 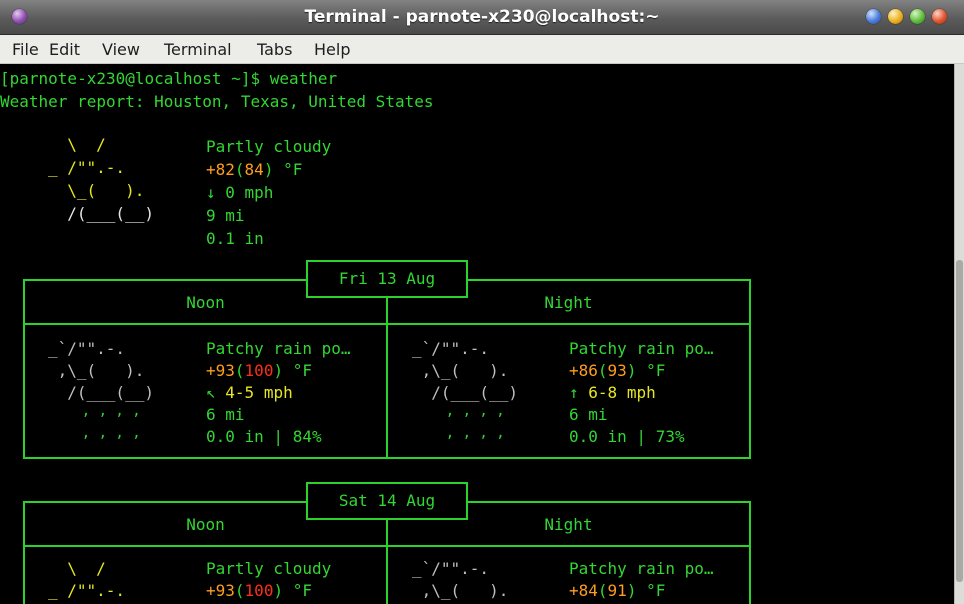 What do you see at coordinates (303, 78) in the screenshot?
I see `command-text: weather` at bounding box center [303, 78].